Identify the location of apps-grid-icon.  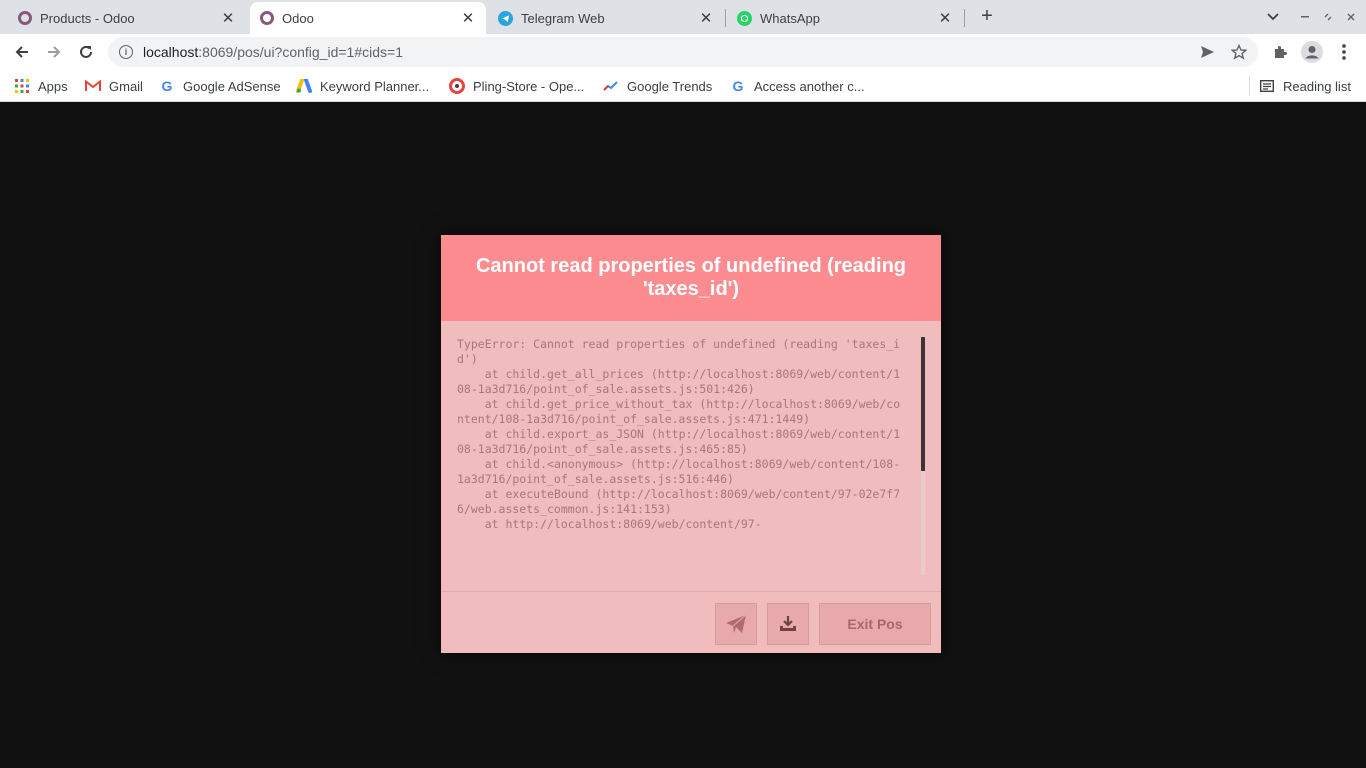
(22, 86).